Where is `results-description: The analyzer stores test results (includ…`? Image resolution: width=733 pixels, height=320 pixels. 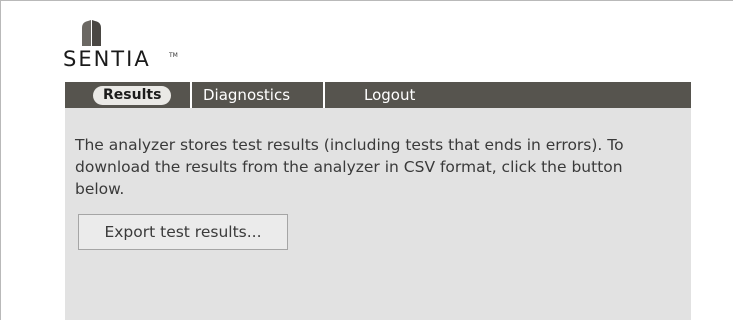
results-description: The analyzer stores test results (includ… is located at coordinates (349, 167).